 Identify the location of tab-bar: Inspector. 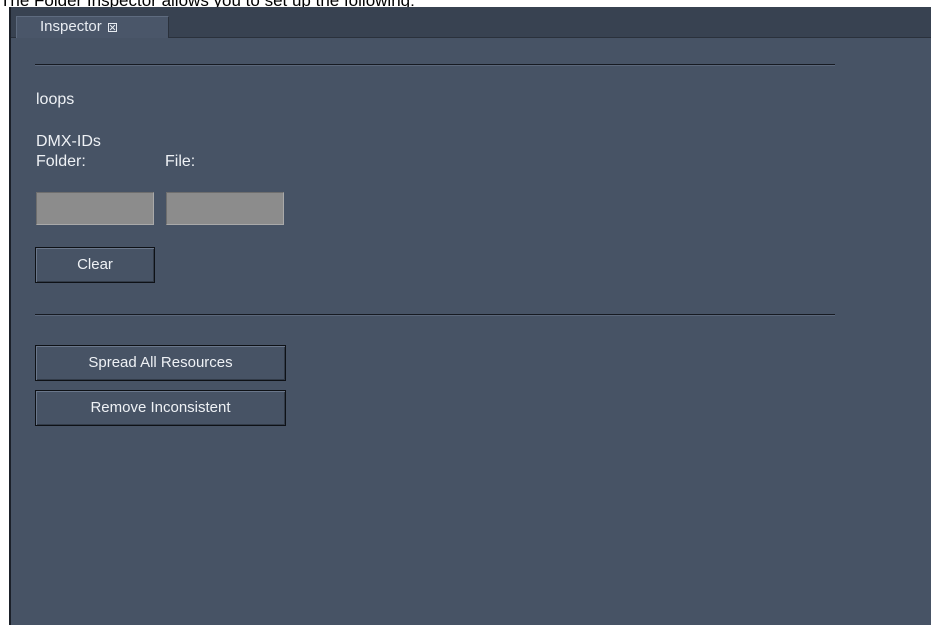
(471, 22).